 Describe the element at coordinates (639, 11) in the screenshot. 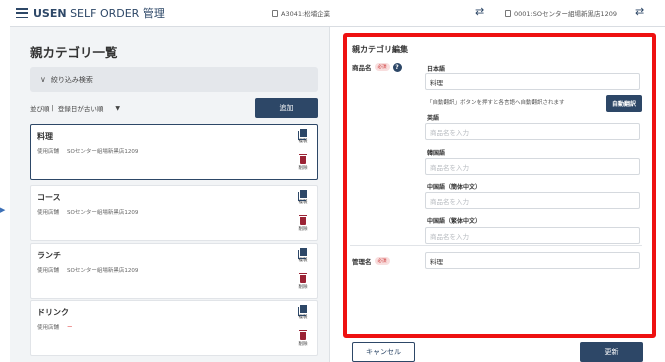

I see `switch-register-icon: ⇄` at that location.